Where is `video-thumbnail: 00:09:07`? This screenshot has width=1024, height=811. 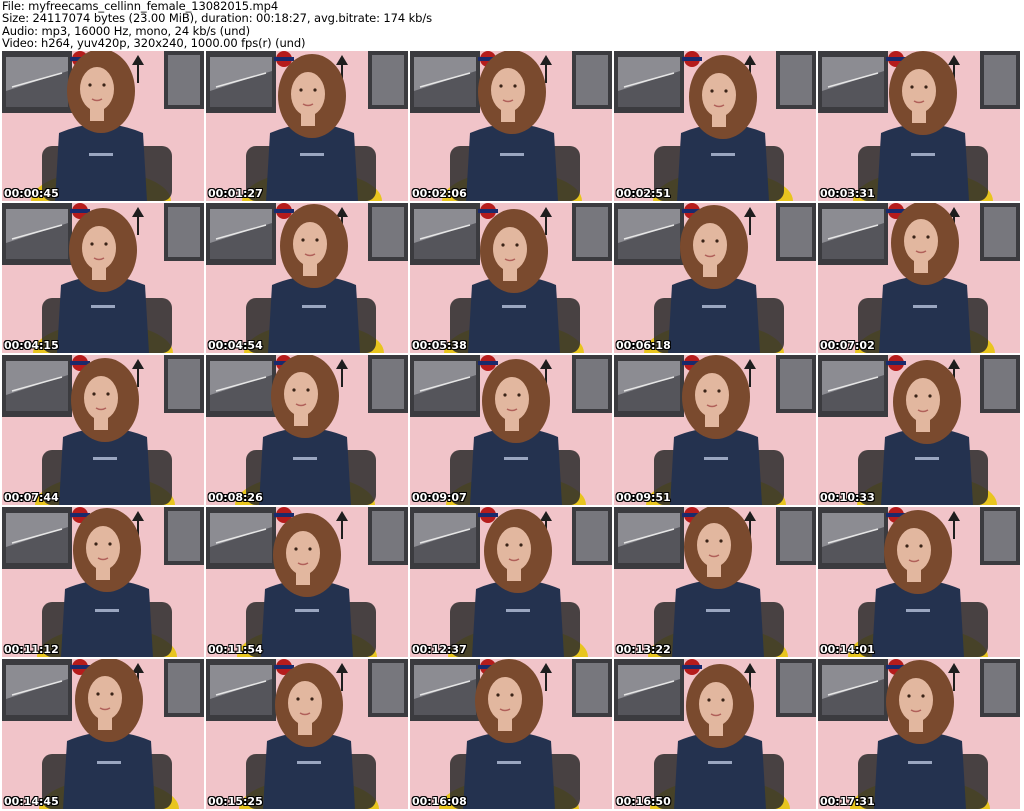
video-thumbnail: 00:09:07 is located at coordinates (511, 430).